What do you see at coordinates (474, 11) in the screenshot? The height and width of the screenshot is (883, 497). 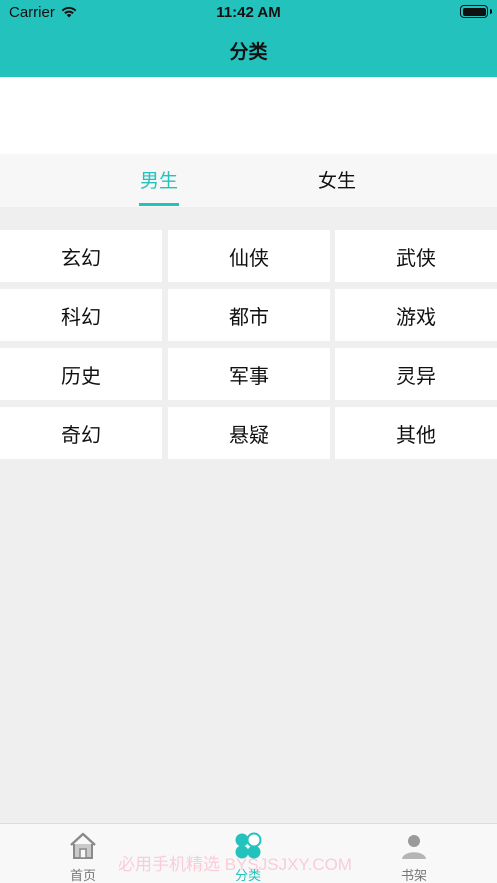 I see `battery-icon` at bounding box center [474, 11].